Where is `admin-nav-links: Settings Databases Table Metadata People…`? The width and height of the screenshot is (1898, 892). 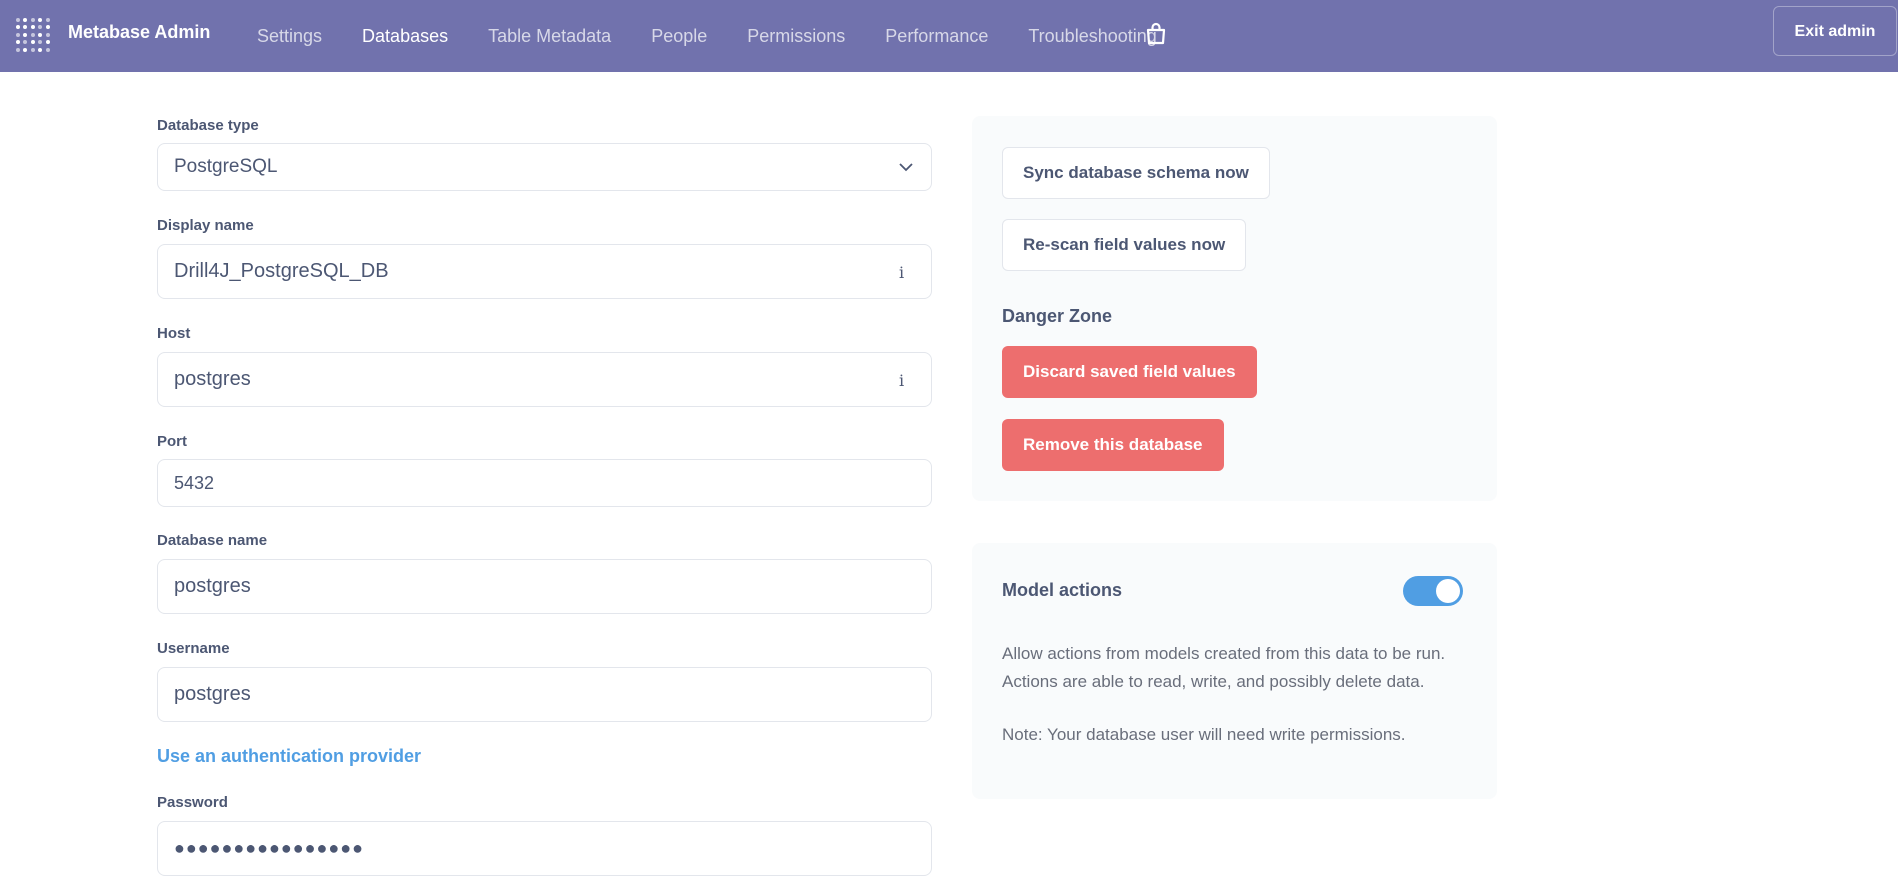
admin-nav-links: Settings Databases Table Metadata People… is located at coordinates (707, 36).